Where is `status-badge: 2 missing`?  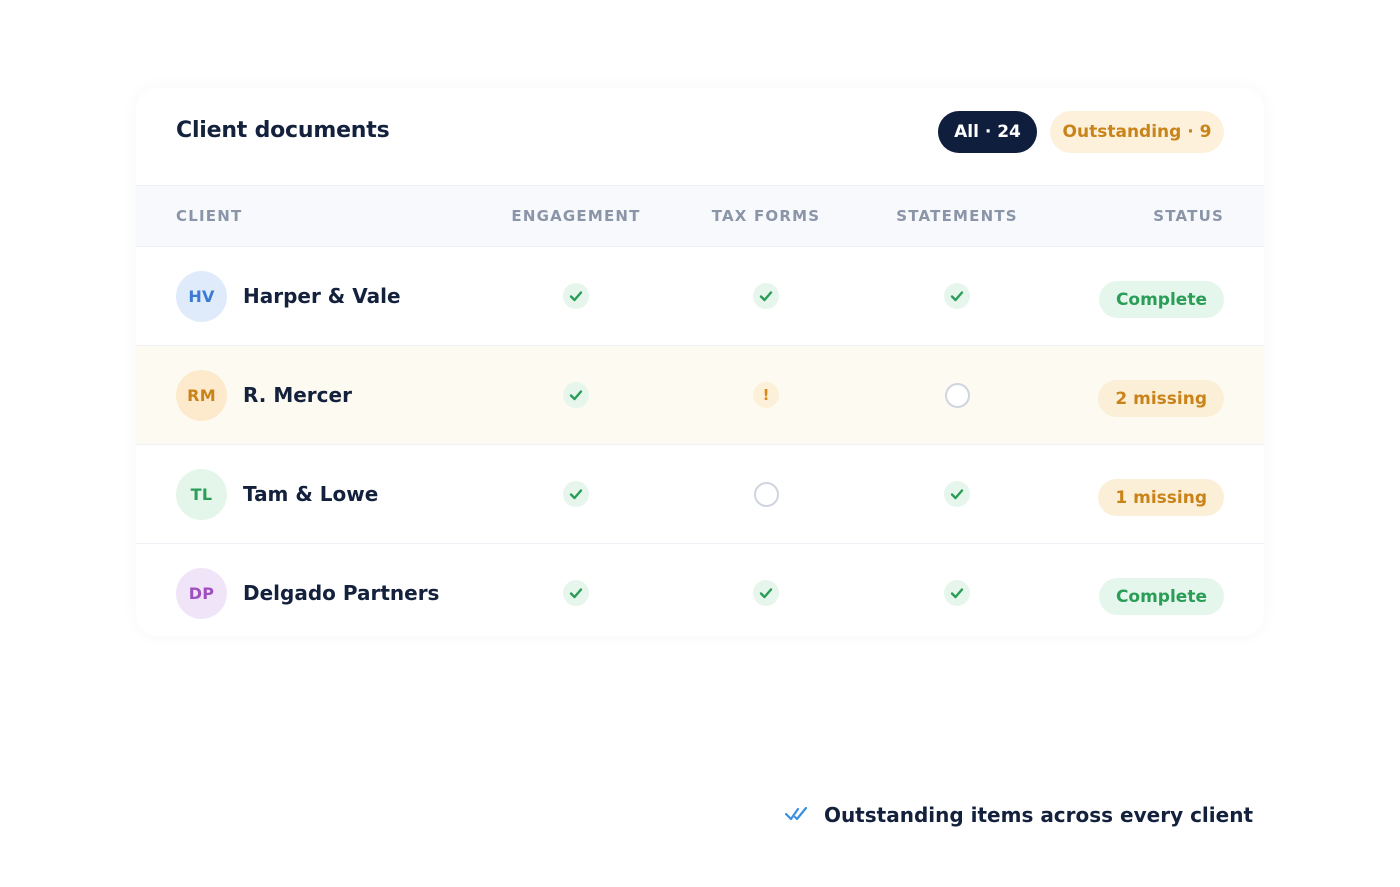 status-badge: 2 missing is located at coordinates (1161, 398).